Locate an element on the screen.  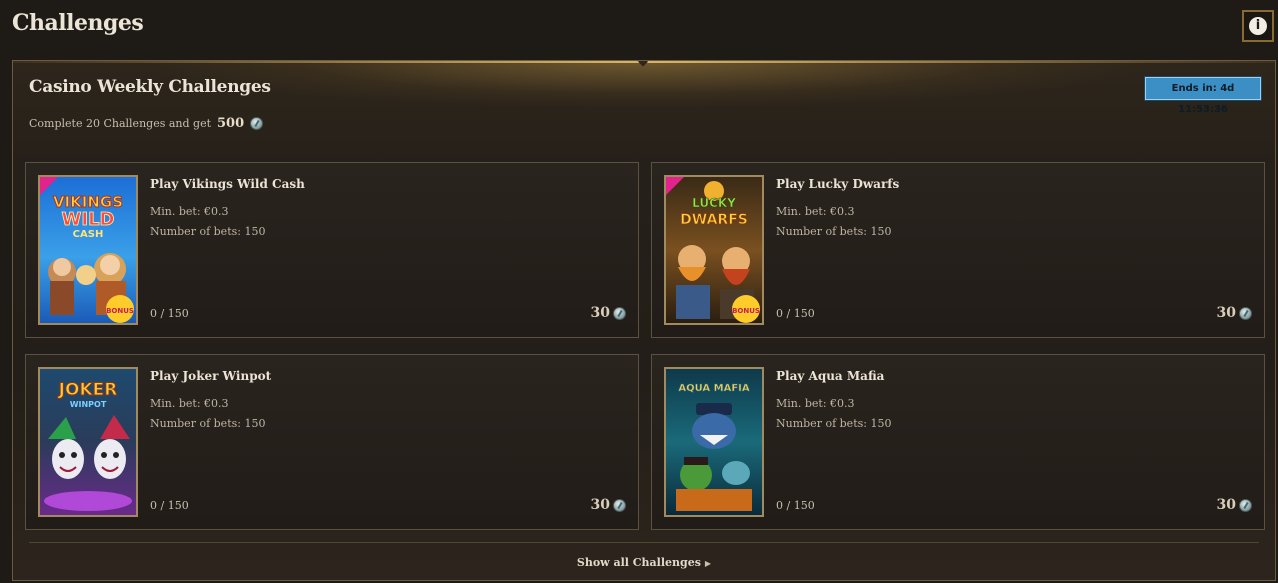
ends-in-badge: Ends in: 4d 11:53:36 is located at coordinates (1203, 96).